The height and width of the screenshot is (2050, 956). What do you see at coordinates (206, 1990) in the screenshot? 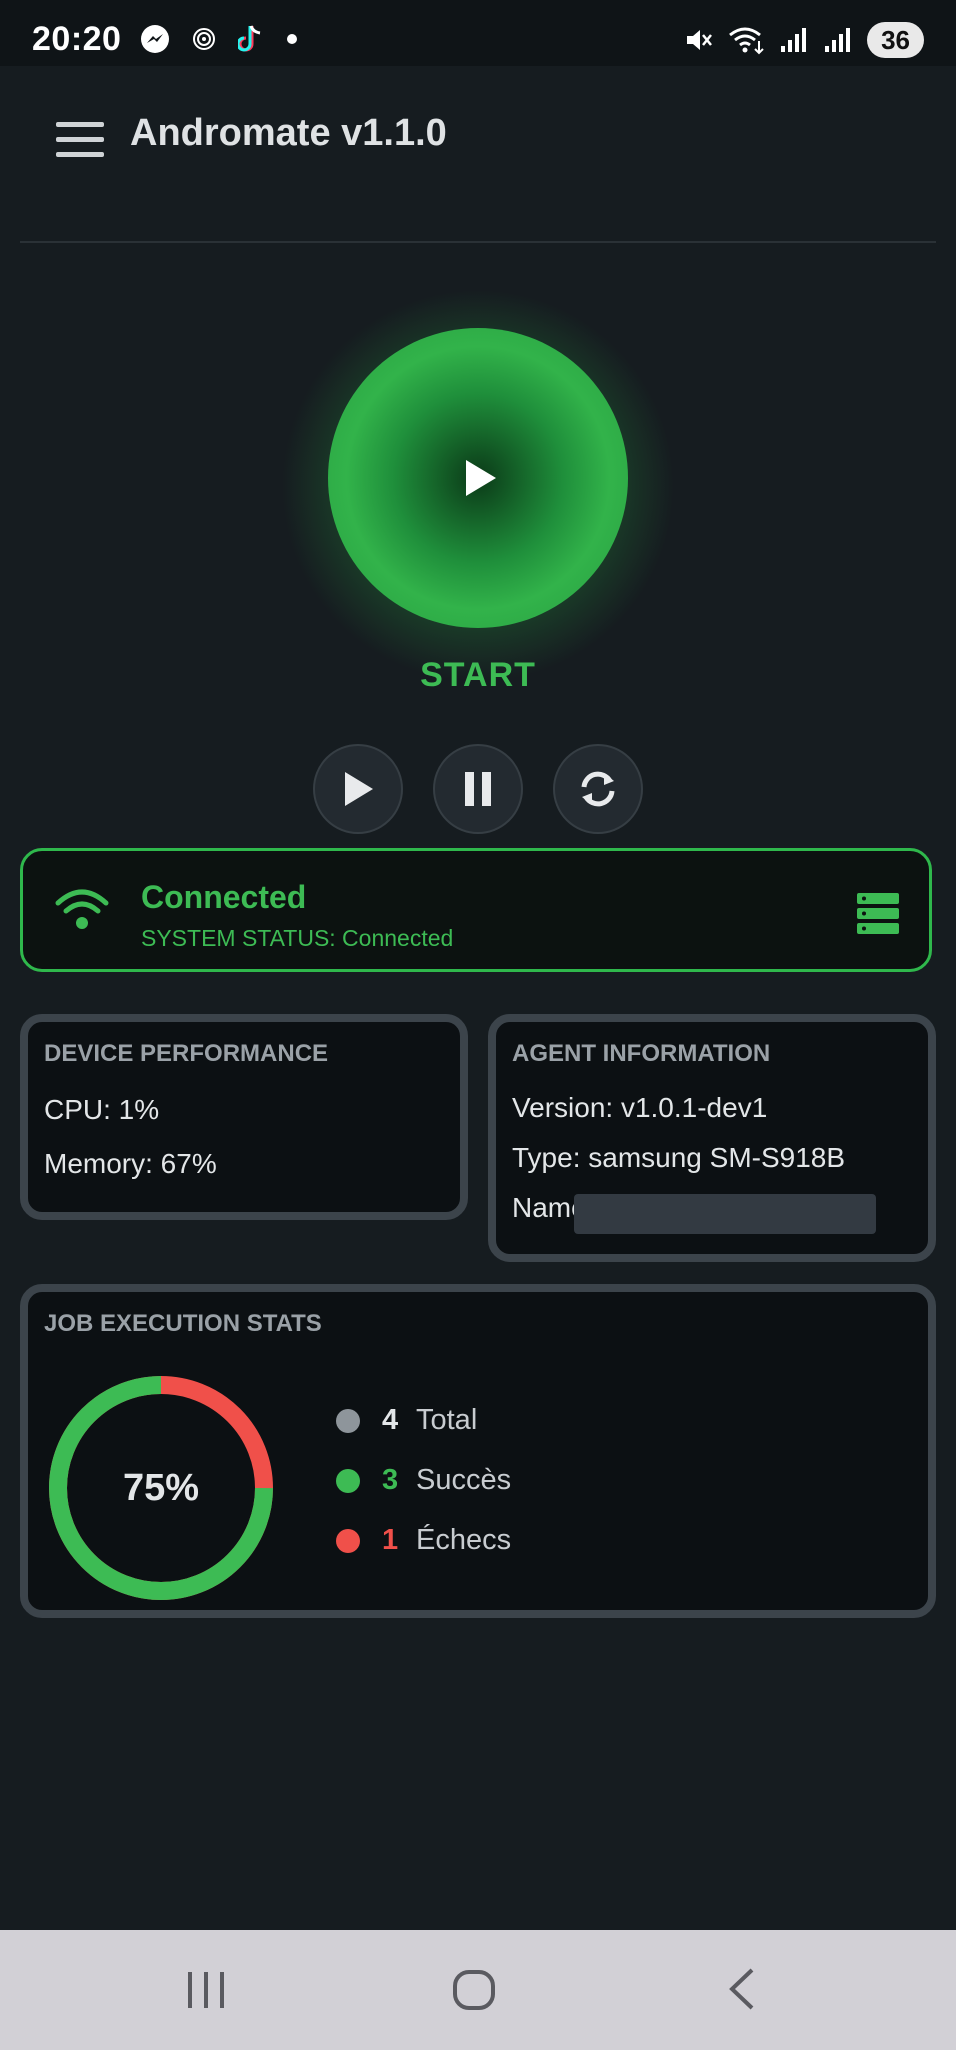
I see `recents-icon` at bounding box center [206, 1990].